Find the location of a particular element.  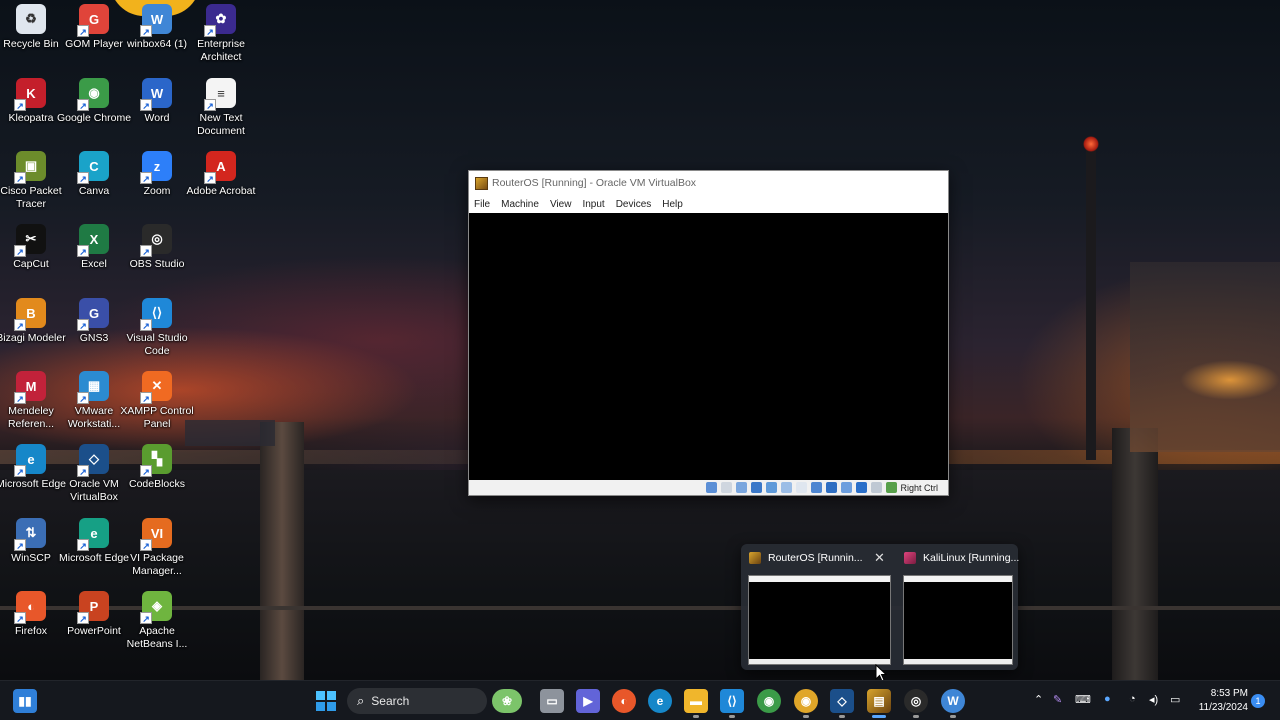

desktop-icon: C ↗ Canva is located at coordinates (94, 184).